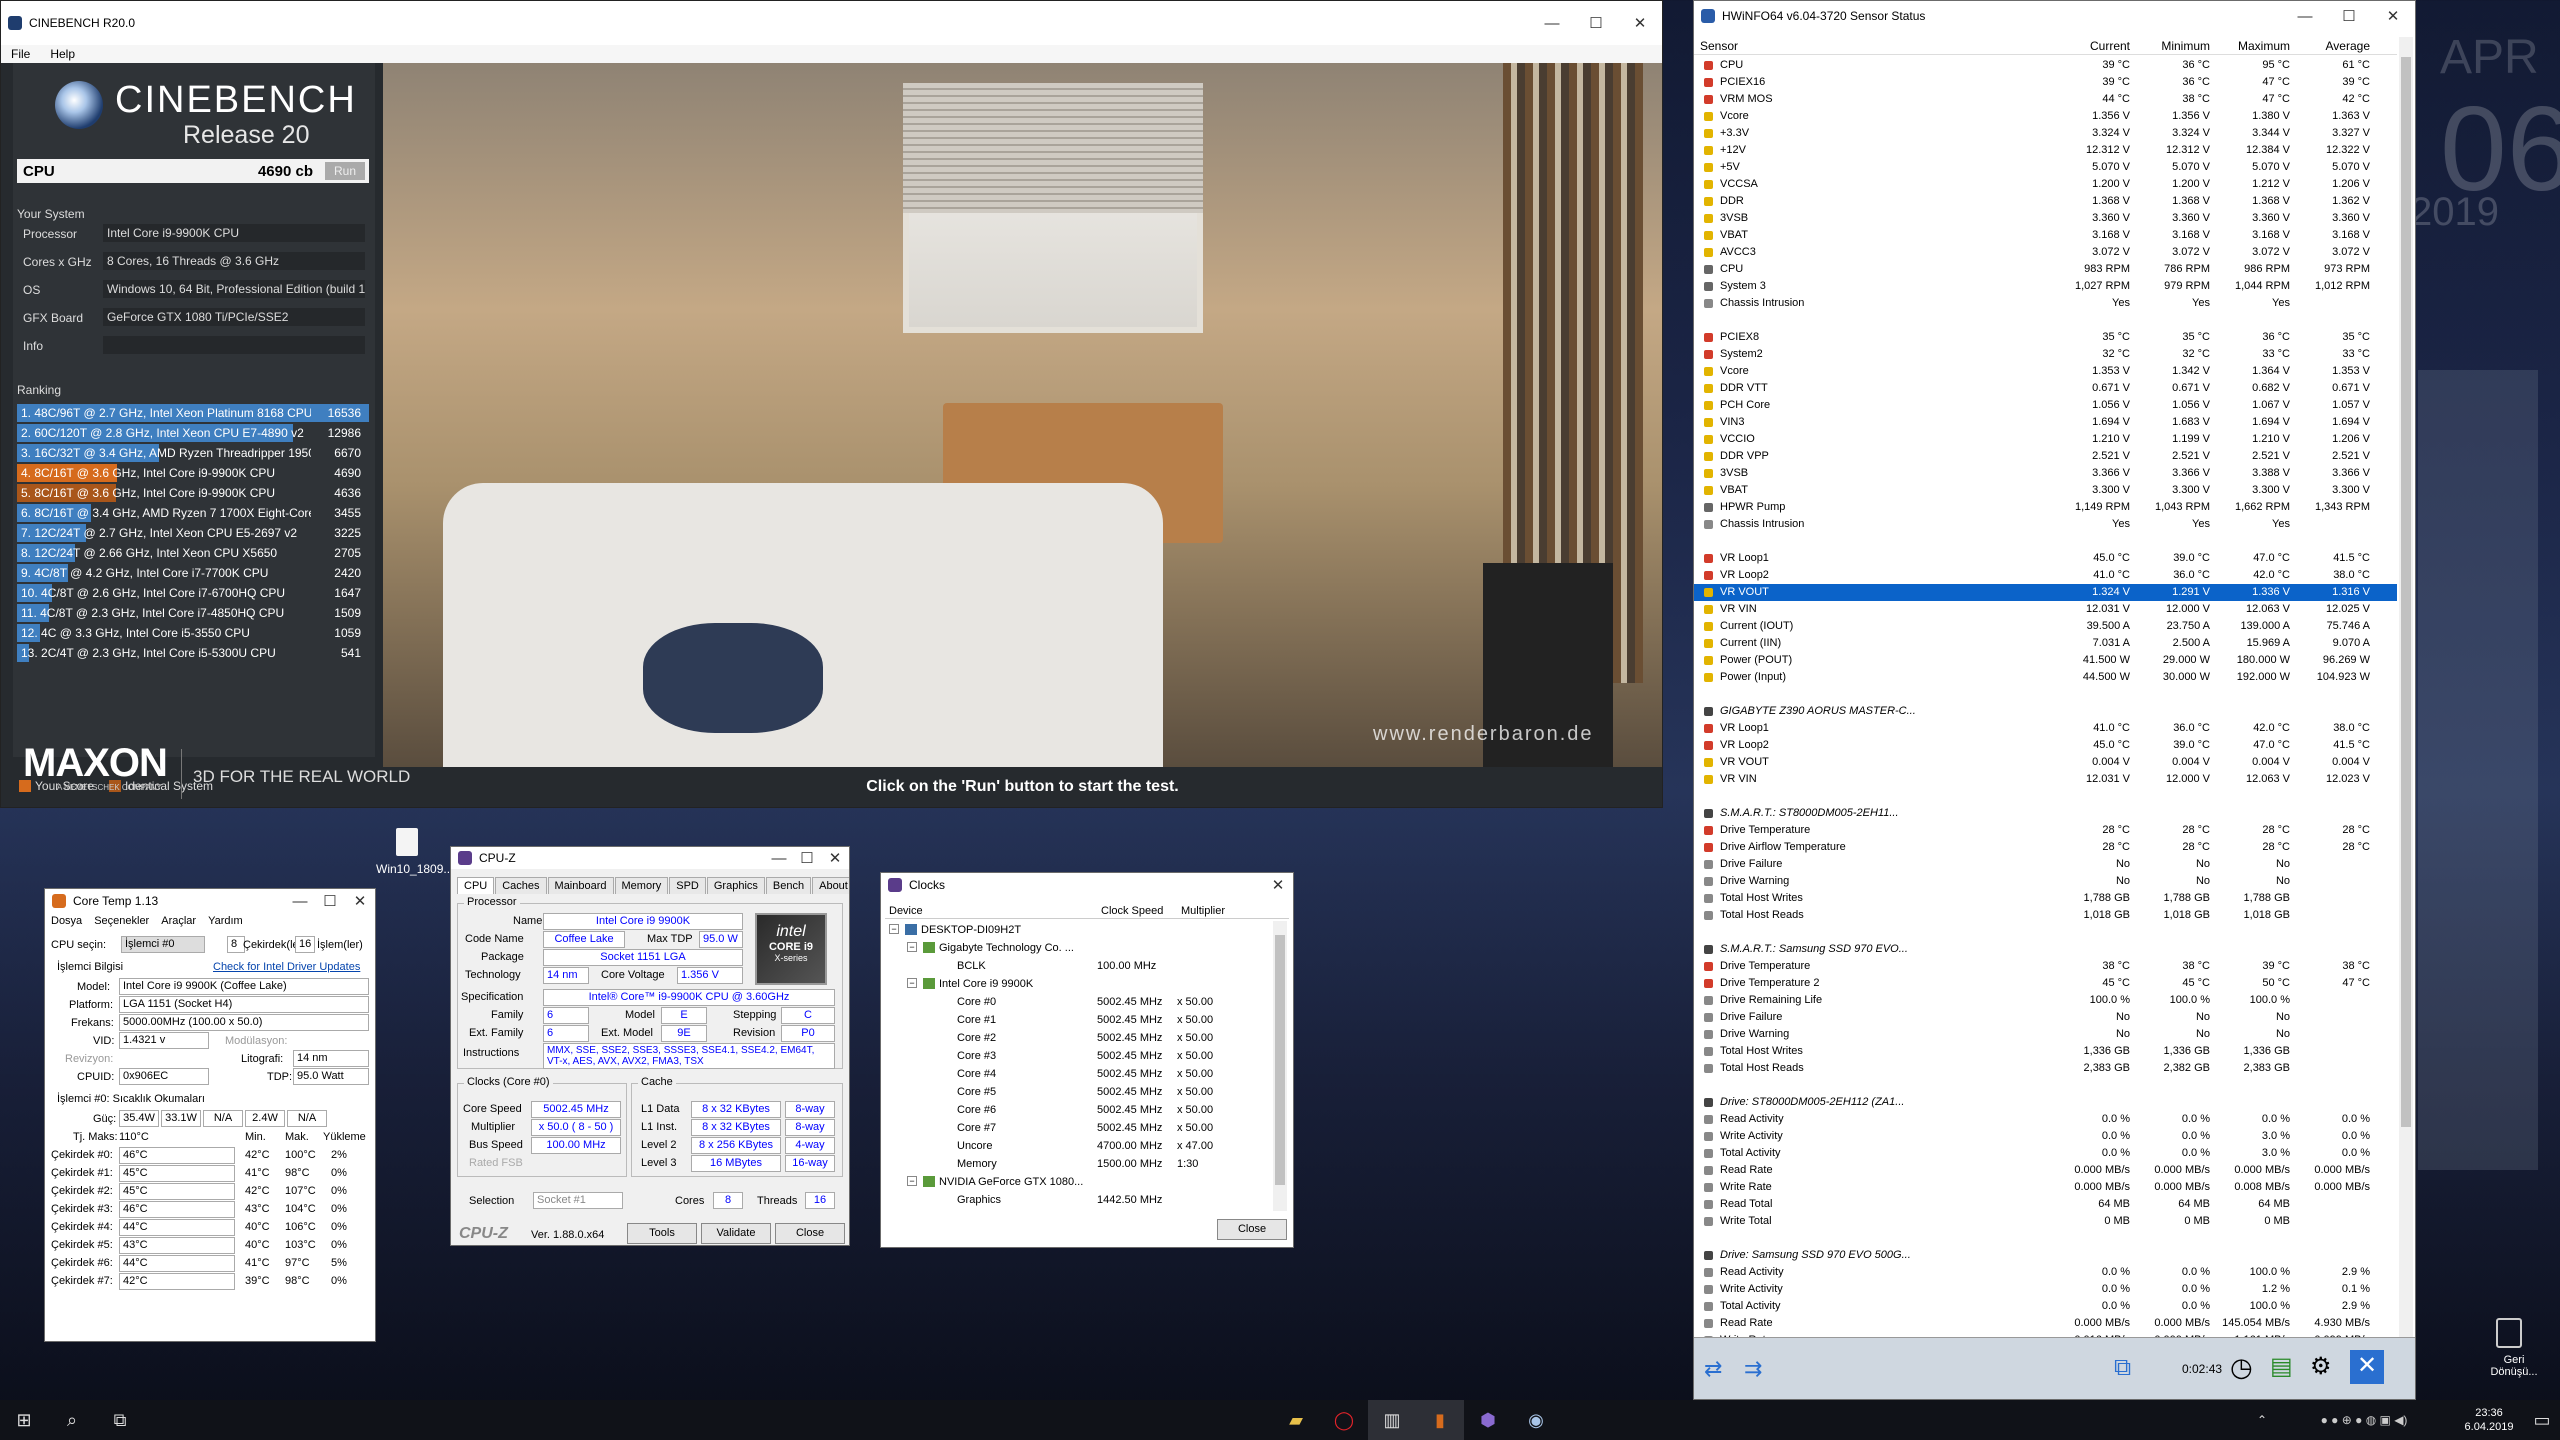 The height and width of the screenshot is (1440, 2560). Describe the element at coordinates (1079, 966) in the screenshot. I see `clocks-tree-item: BCLK 100.00 MHz` at that location.